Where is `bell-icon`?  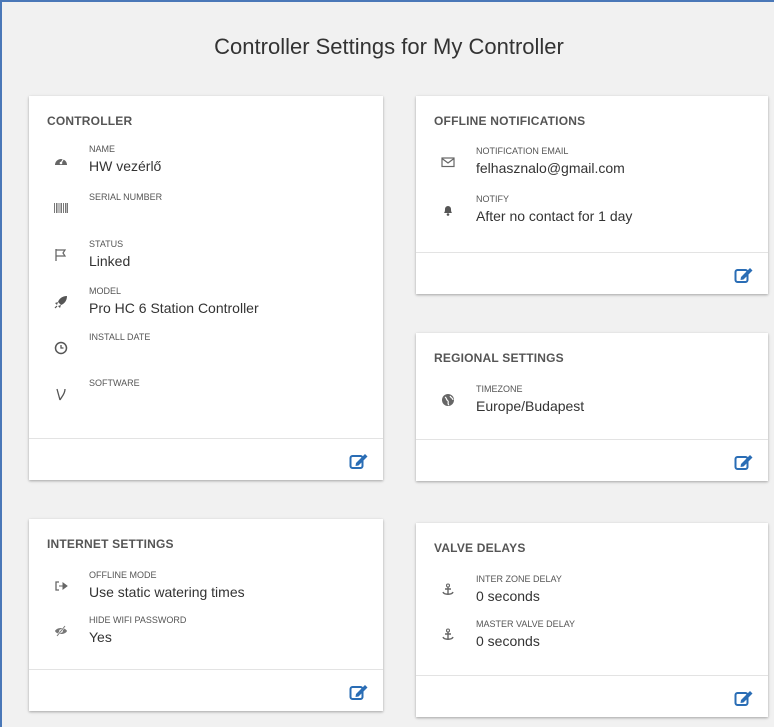
bell-icon is located at coordinates (448, 210).